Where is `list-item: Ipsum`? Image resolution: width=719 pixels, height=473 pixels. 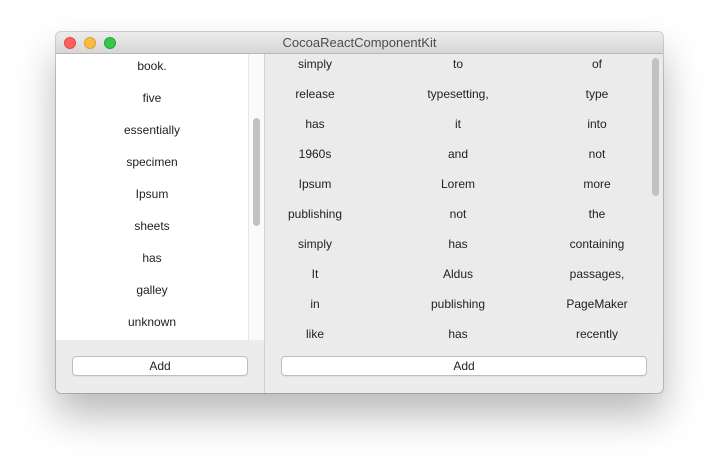
list-item: Ipsum is located at coordinates (152, 200).